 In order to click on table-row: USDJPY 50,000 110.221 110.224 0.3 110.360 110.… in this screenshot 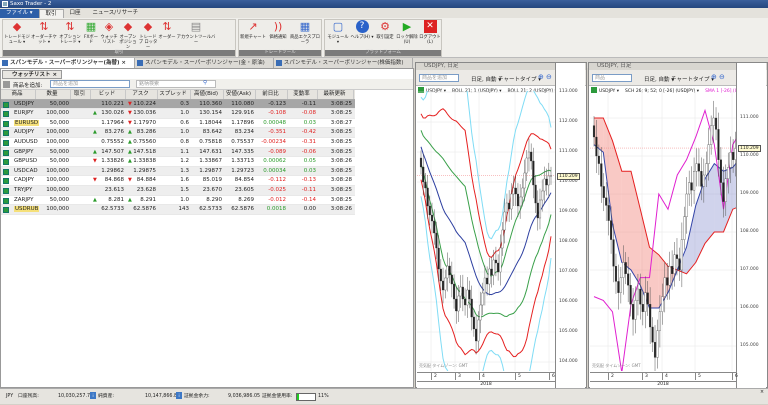, I will do `click(178, 104)`.